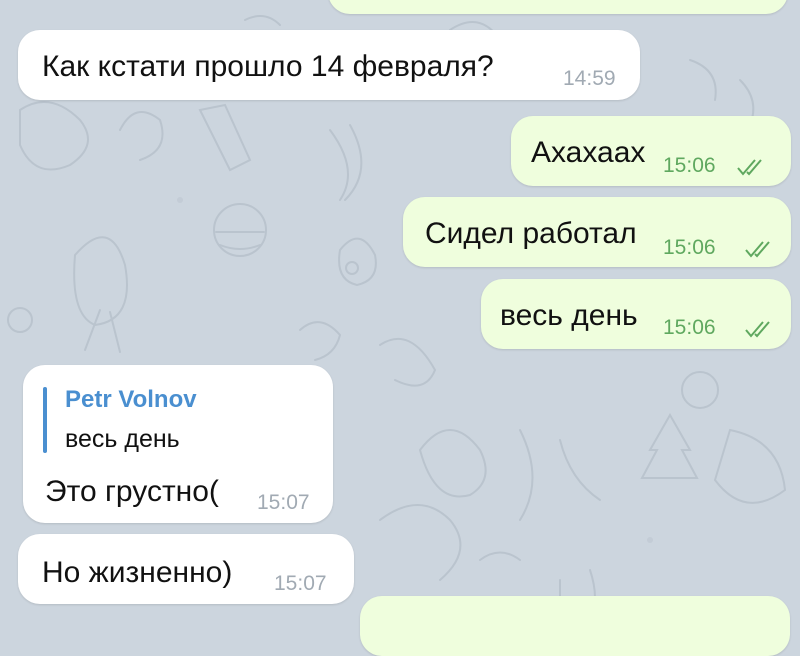 The image size is (800, 656). Describe the element at coordinates (132, 491) in the screenshot. I see `message-text: Это грустно(` at that location.